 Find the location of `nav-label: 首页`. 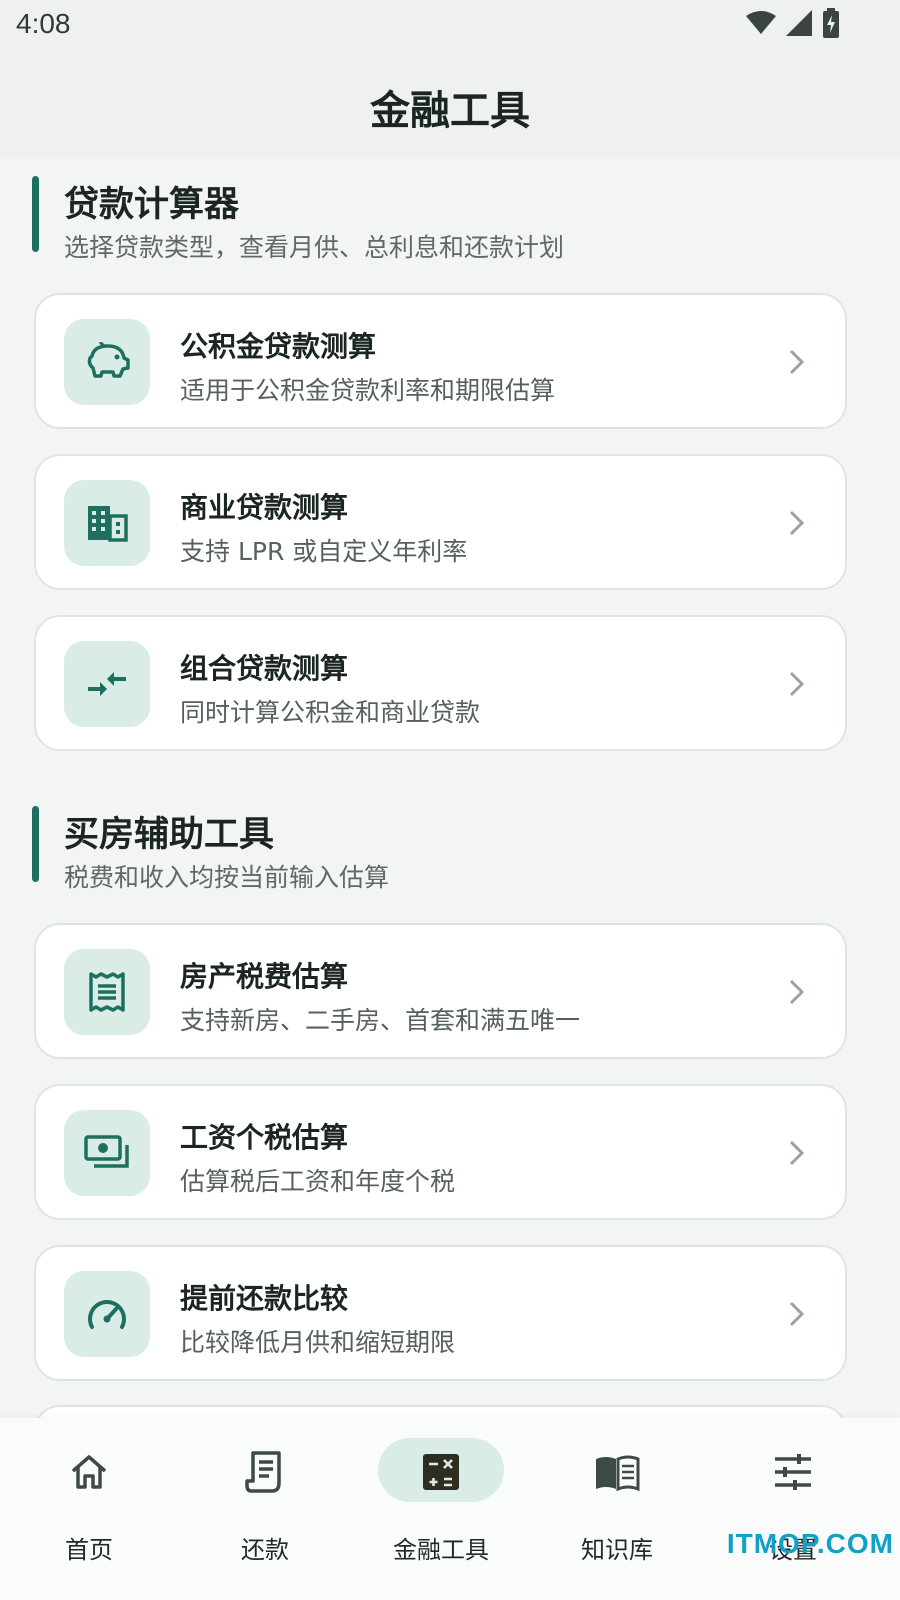

nav-label: 首页 is located at coordinates (89, 1550).